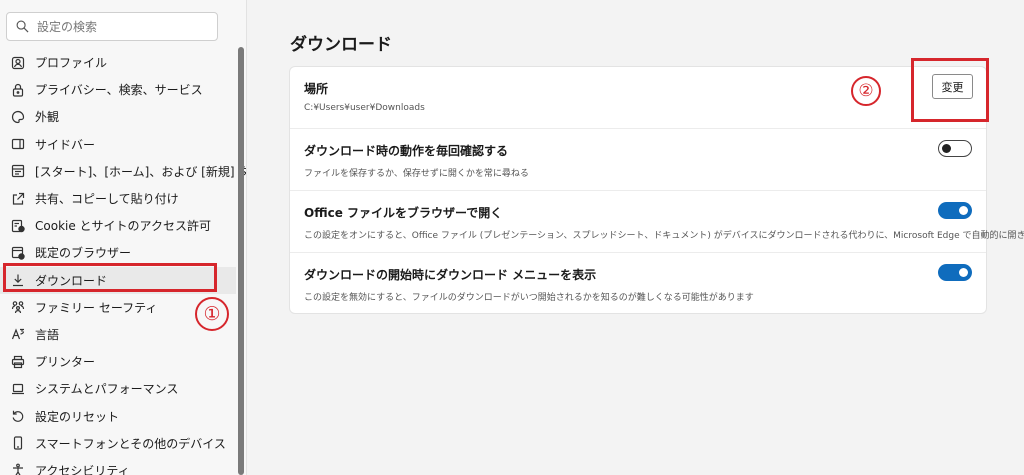 Image resolution: width=1024 pixels, height=475 pixels. I want to click on default-browser-icon, so click(18, 253).